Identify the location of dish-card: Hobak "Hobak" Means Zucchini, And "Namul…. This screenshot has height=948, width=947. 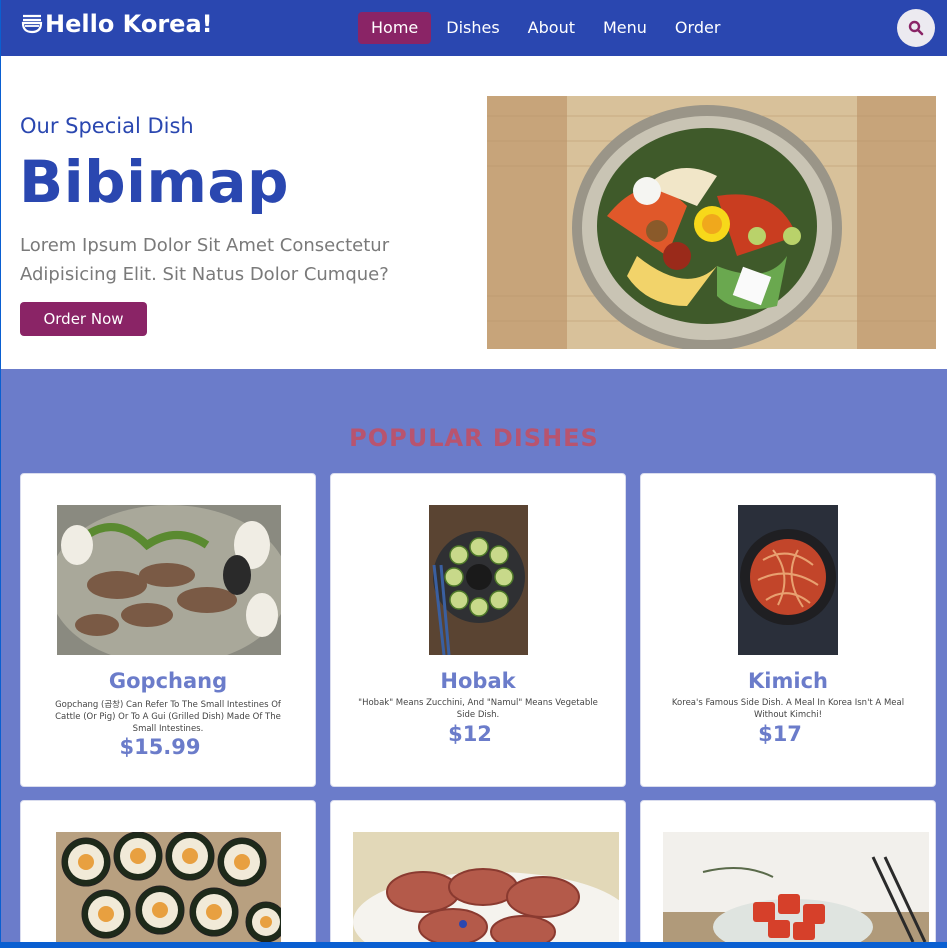
(478, 630).